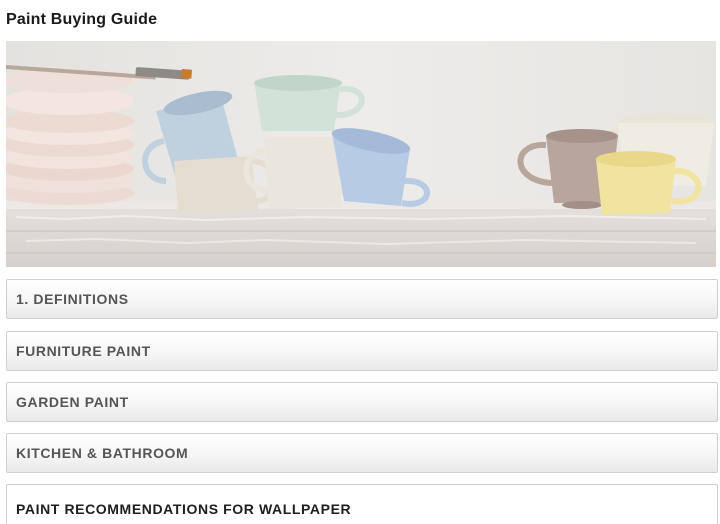 Image resolution: width=720 pixels, height=524 pixels. Describe the element at coordinates (72, 402) in the screenshot. I see `accordion-item-label: GARDEN PAINT` at that location.